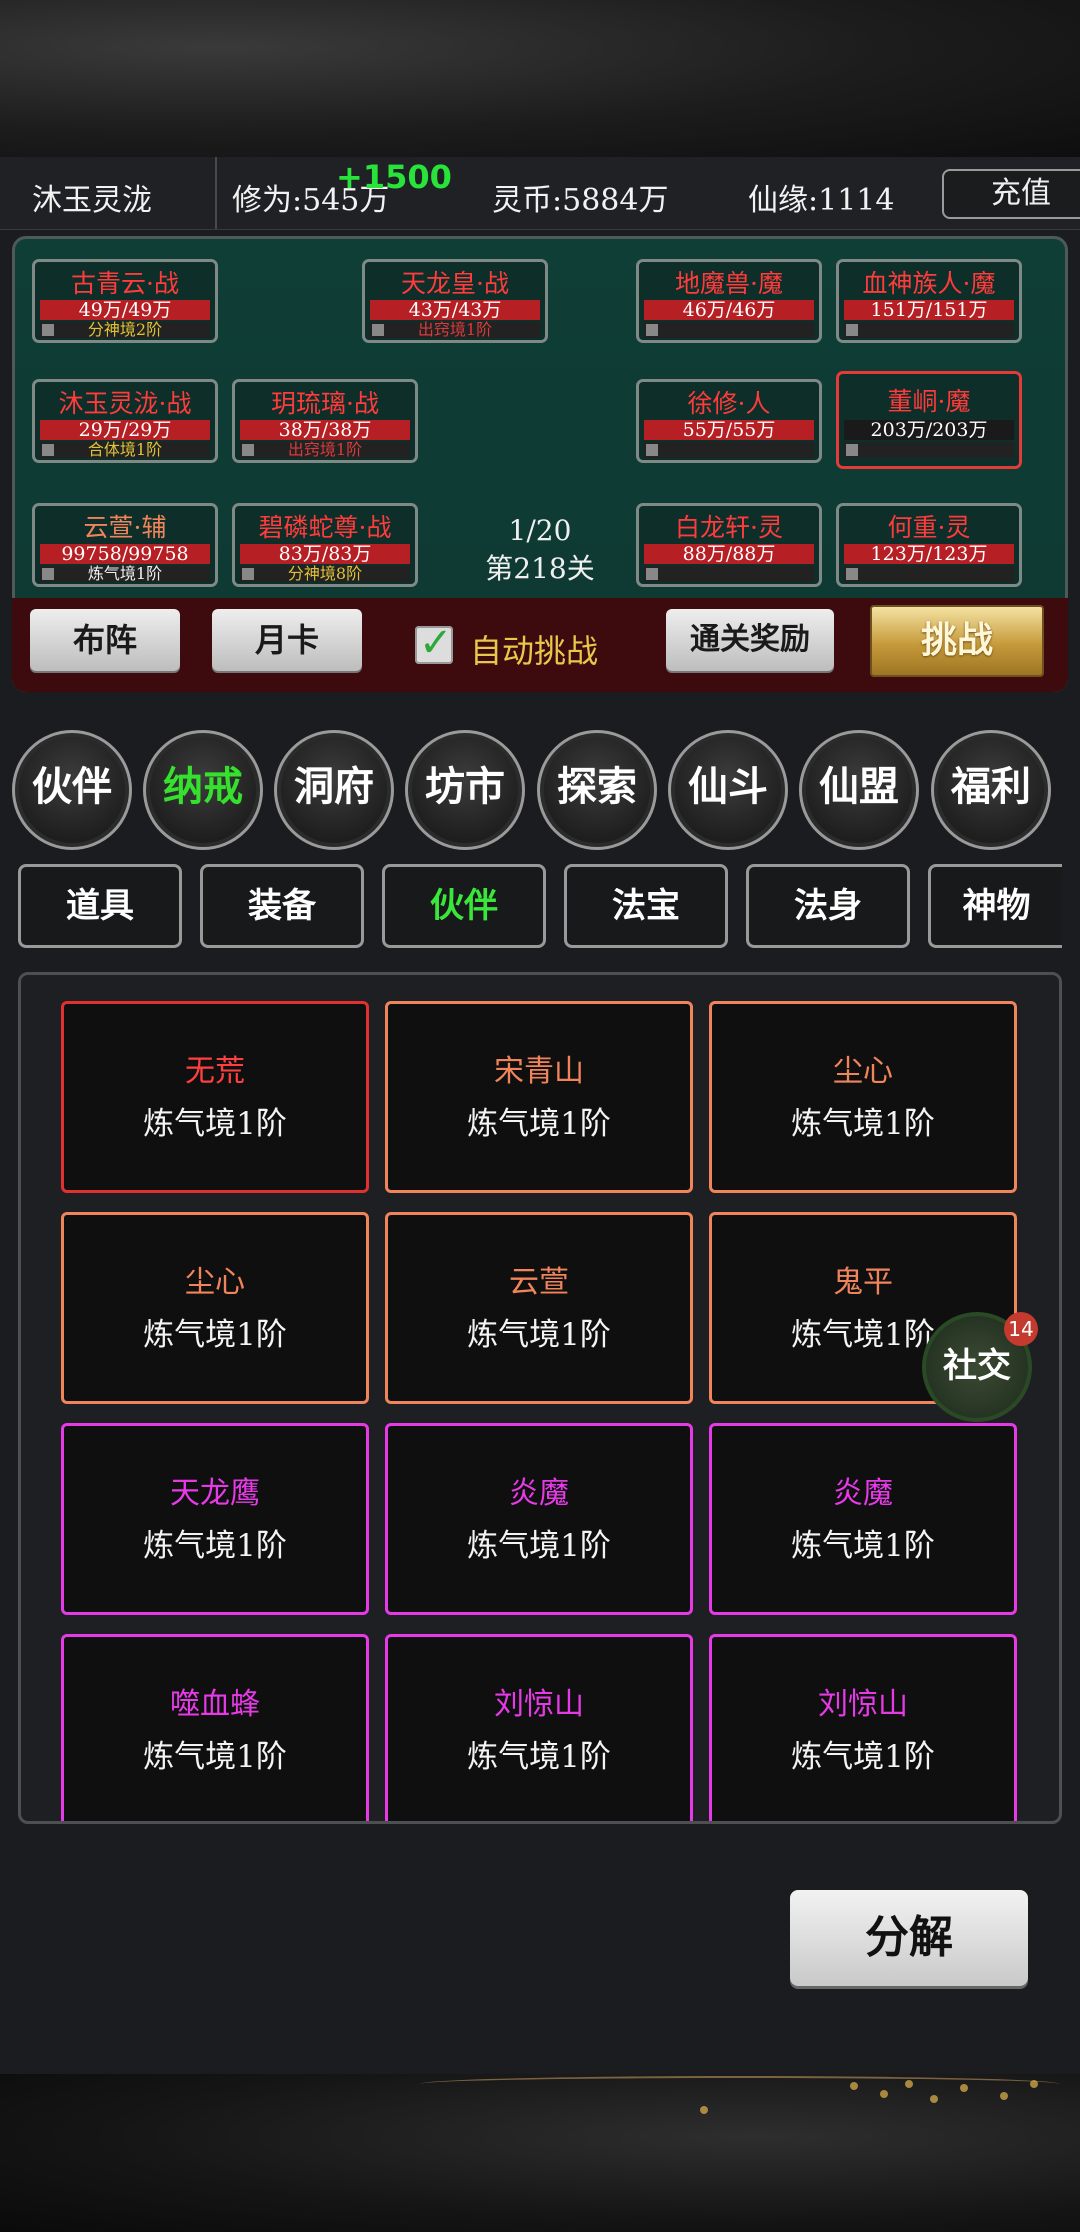 This screenshot has height=2232, width=1080. Describe the element at coordinates (729, 403) in the screenshot. I see `unit-name: 徐修·人` at that location.